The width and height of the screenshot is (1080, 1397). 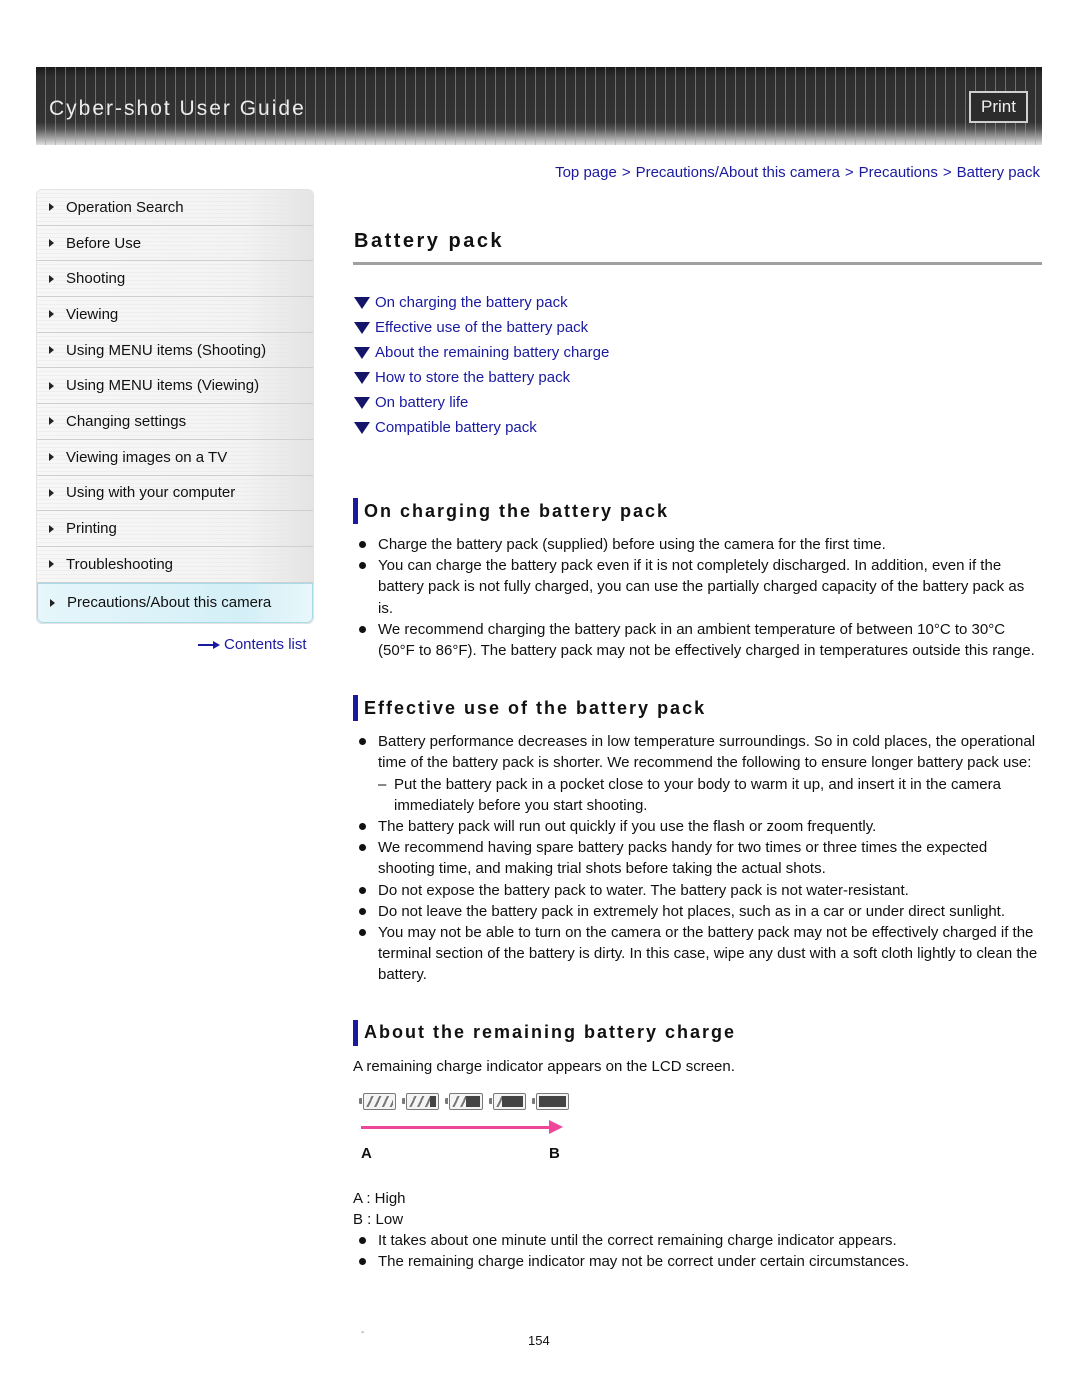 What do you see at coordinates (586, 172) in the screenshot?
I see `breadcrumb-top-page: Top page` at bounding box center [586, 172].